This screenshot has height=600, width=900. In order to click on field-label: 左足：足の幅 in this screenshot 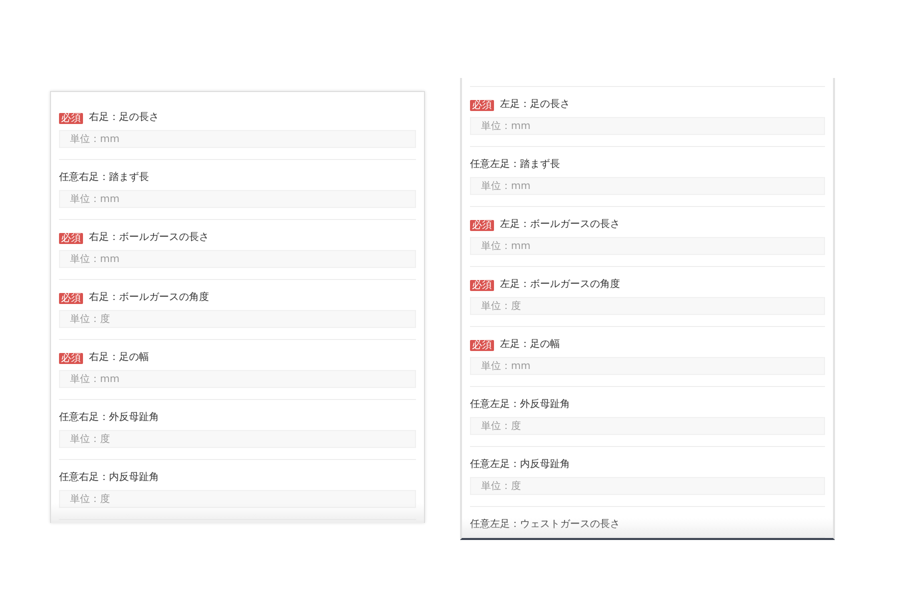, I will do `click(530, 345)`.